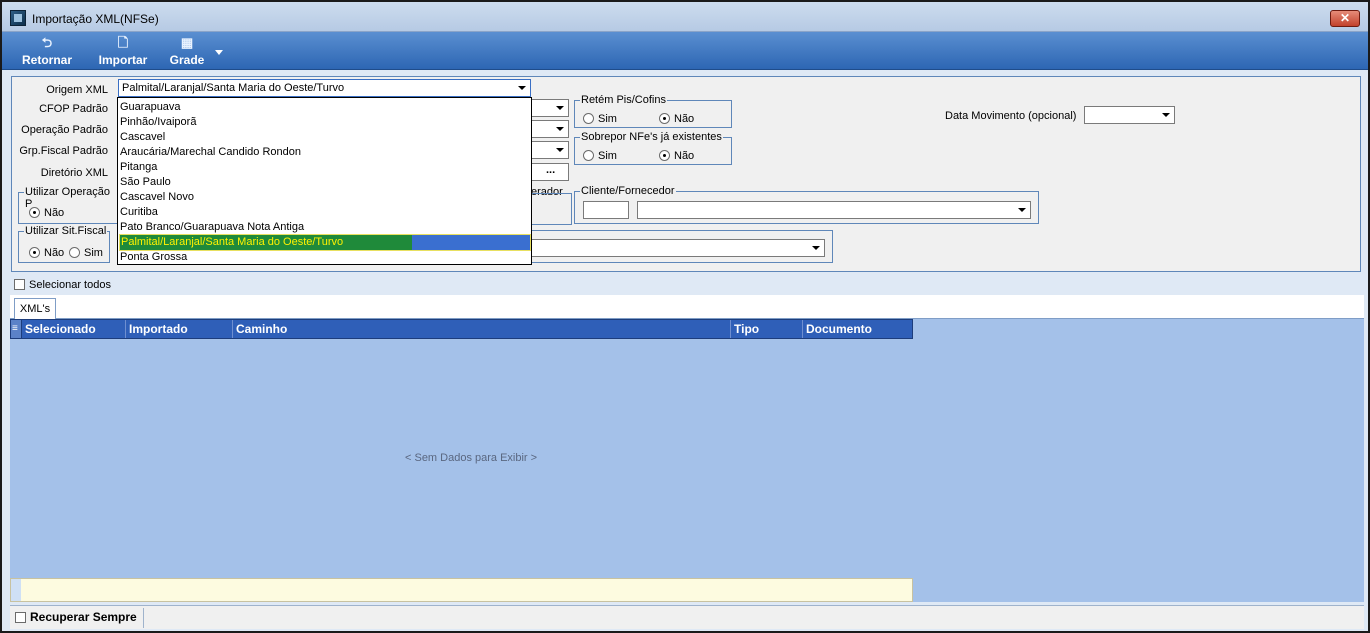 Image resolution: width=1370 pixels, height=633 pixels. Describe the element at coordinates (653, 111) in the screenshot. I see `retem-group: Retém Pis/Cofins Sim Não` at that location.